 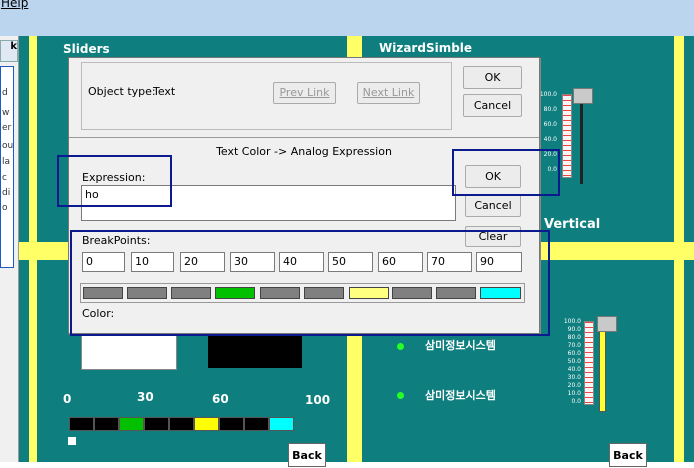 What do you see at coordinates (304, 93) in the screenshot?
I see `prev-link-button: Prev Link` at bounding box center [304, 93].